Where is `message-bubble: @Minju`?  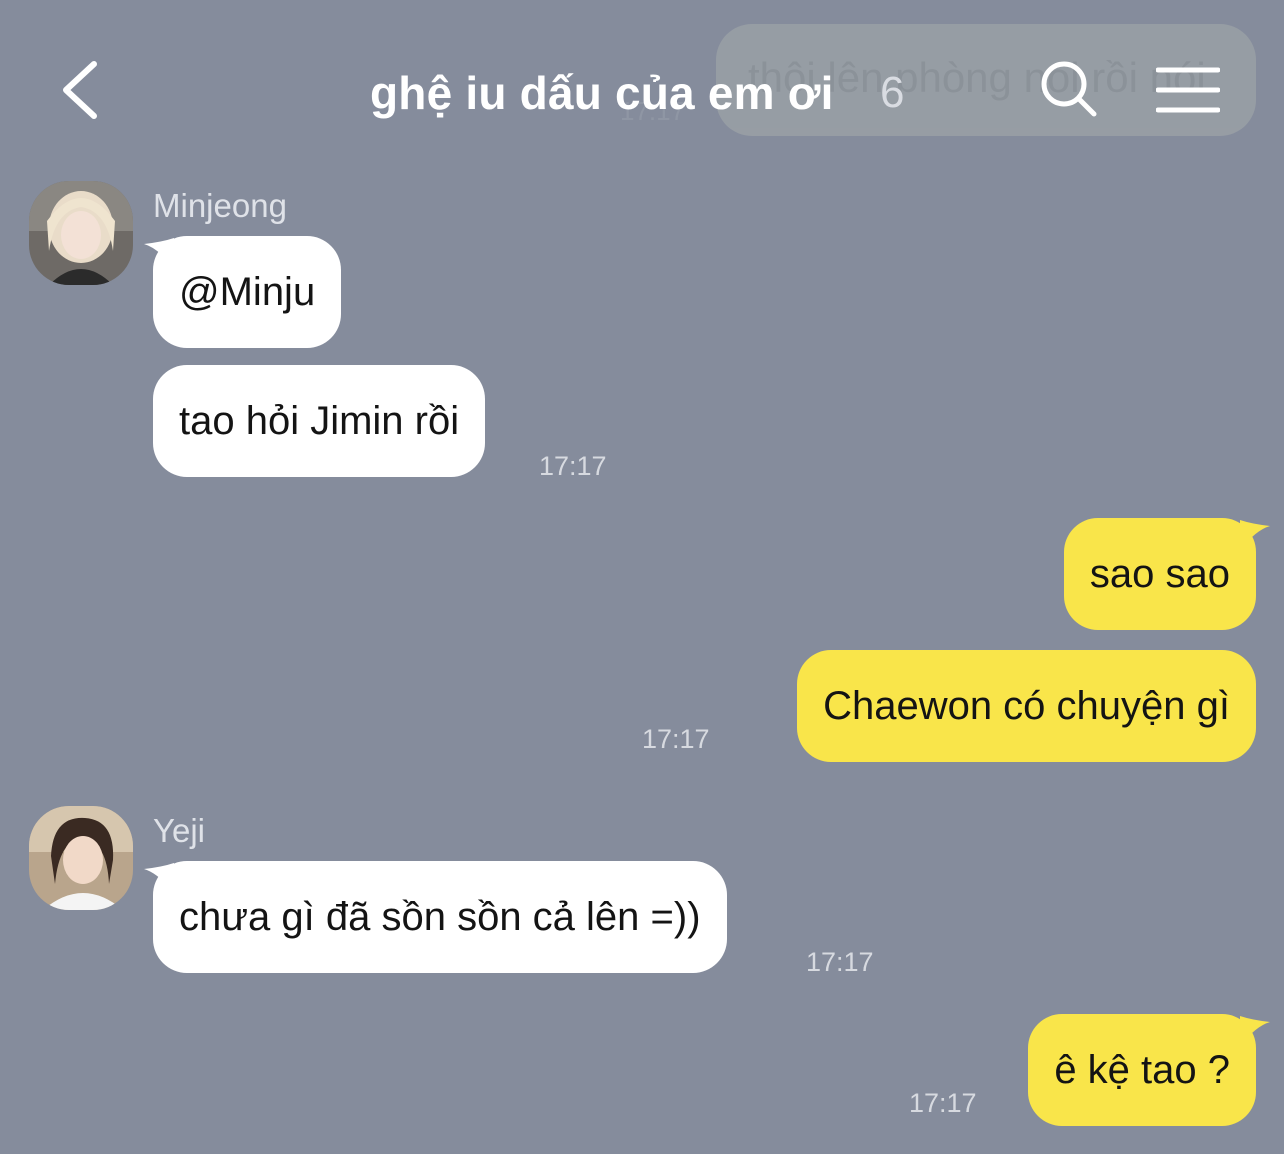
message-bubble: @Minju is located at coordinates (247, 292).